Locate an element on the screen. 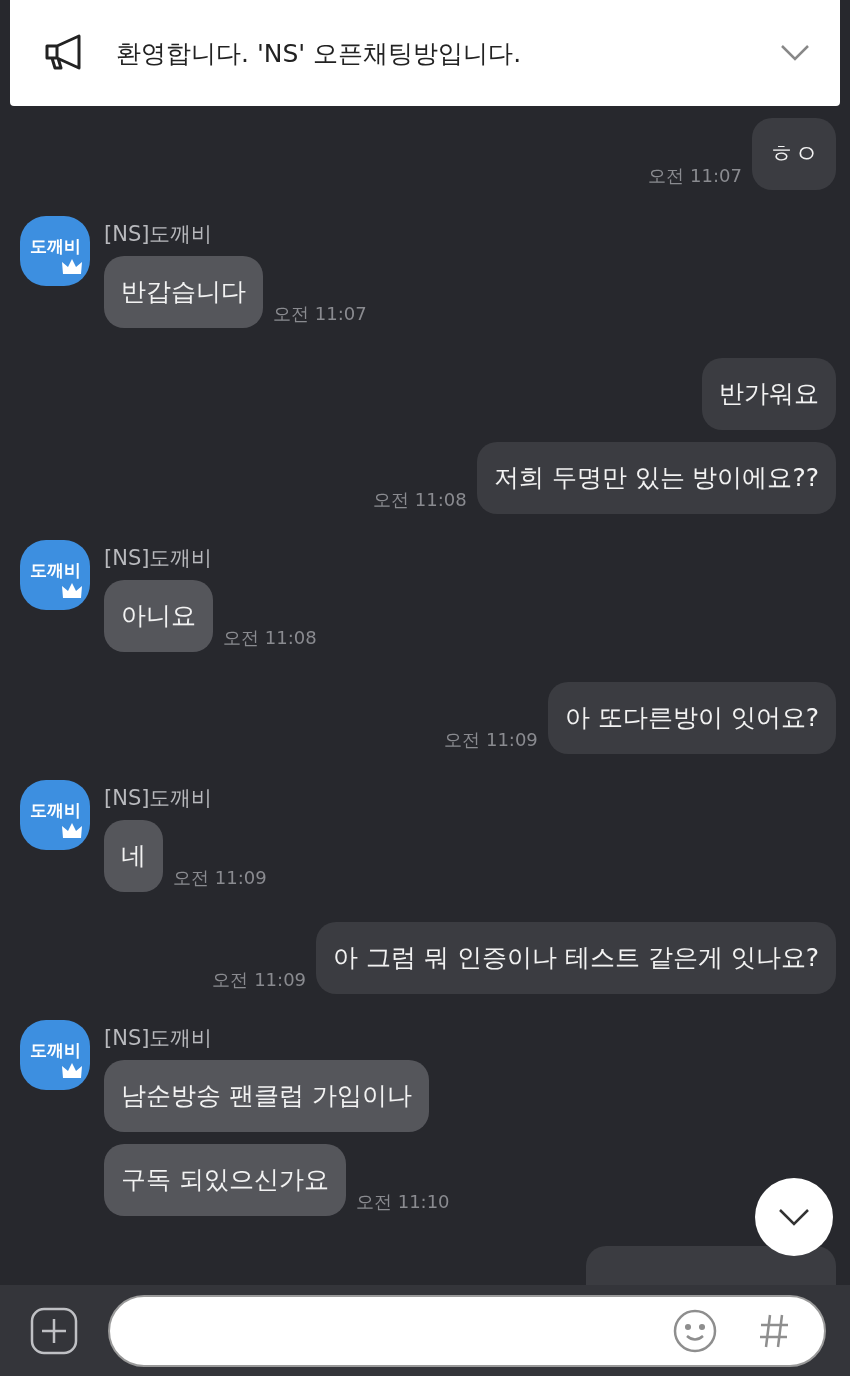 This screenshot has height=1376, width=850. notice-text: 환영합니다. 'NS' 오픈채팅방입니다. is located at coordinates (319, 53).